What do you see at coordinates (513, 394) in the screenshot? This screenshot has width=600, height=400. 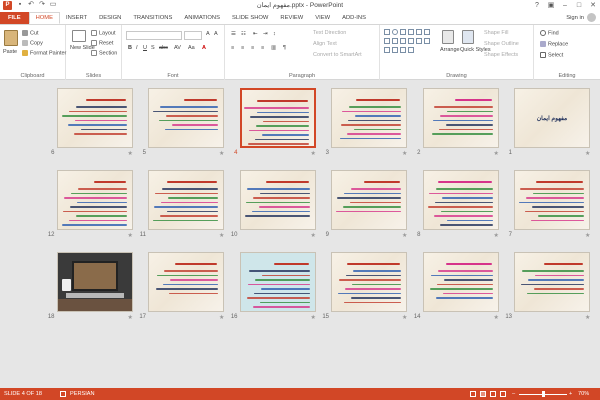 I see `zoom-out-icon: –` at bounding box center [513, 394].